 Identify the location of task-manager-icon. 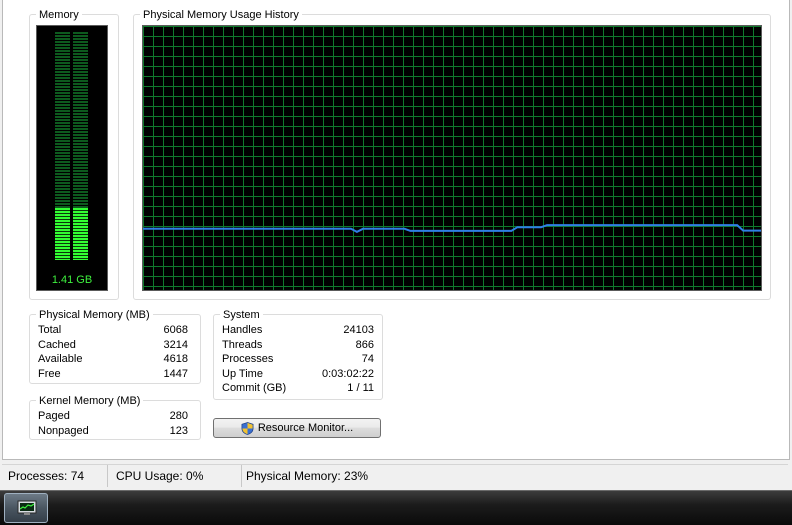
(27, 507).